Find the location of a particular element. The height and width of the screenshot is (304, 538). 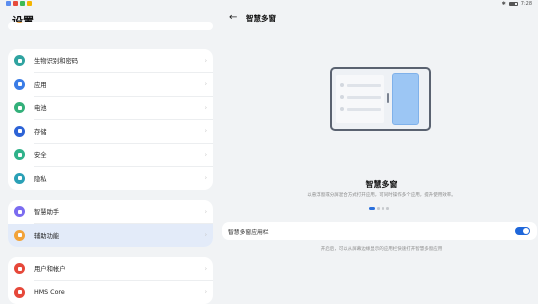

settings-group: 通知› is located at coordinates (110, 26).